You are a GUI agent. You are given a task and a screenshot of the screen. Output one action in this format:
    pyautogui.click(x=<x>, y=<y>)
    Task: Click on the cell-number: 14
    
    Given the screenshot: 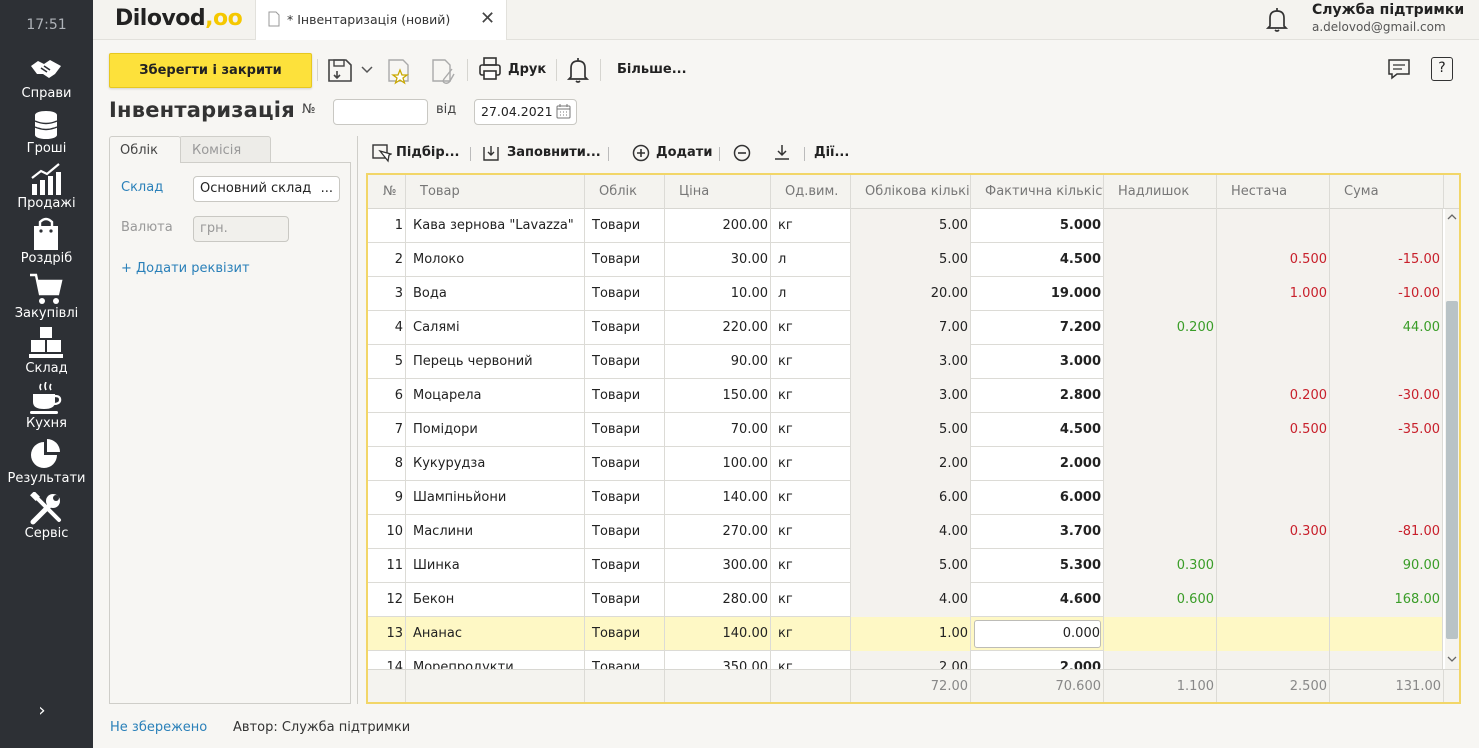 What is the action you would take?
    pyautogui.click(x=387, y=660)
    